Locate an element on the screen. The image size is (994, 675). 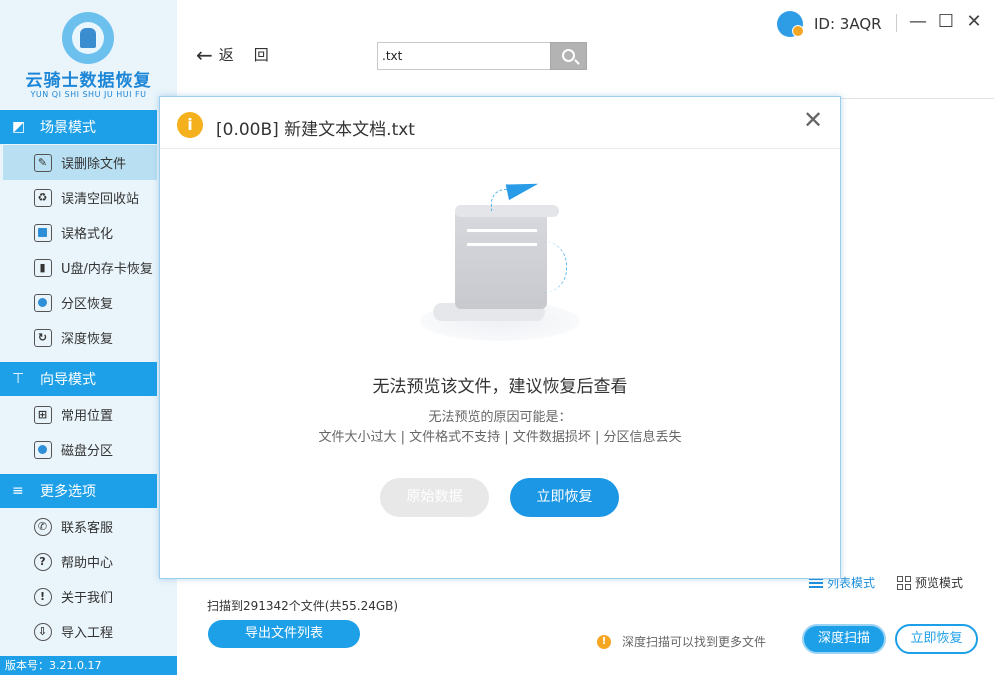
recycle-bin-icon: ♻ is located at coordinates (43, 197).